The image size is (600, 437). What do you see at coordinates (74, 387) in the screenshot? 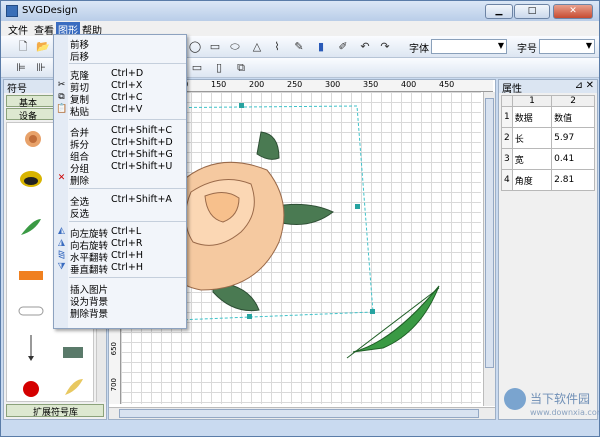
I see `feather-pen-icon` at bounding box center [74, 387].